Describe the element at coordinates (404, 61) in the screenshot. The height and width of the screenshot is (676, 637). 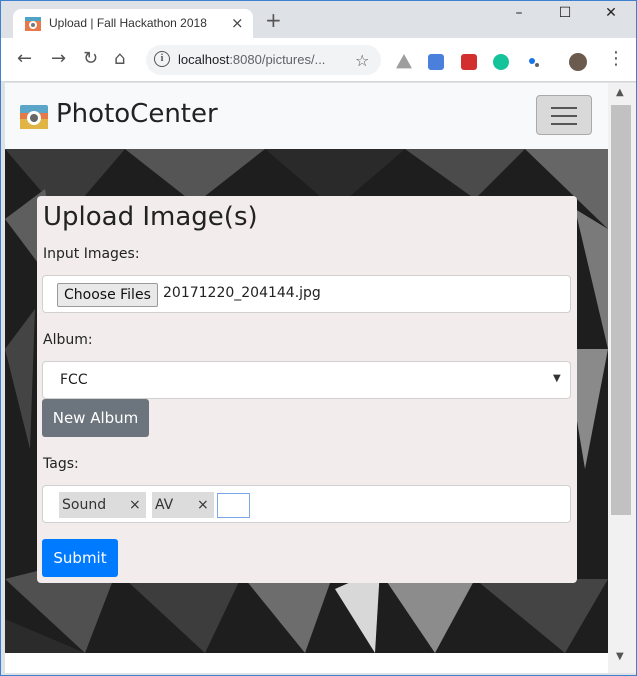
I see `drive-icon` at that location.